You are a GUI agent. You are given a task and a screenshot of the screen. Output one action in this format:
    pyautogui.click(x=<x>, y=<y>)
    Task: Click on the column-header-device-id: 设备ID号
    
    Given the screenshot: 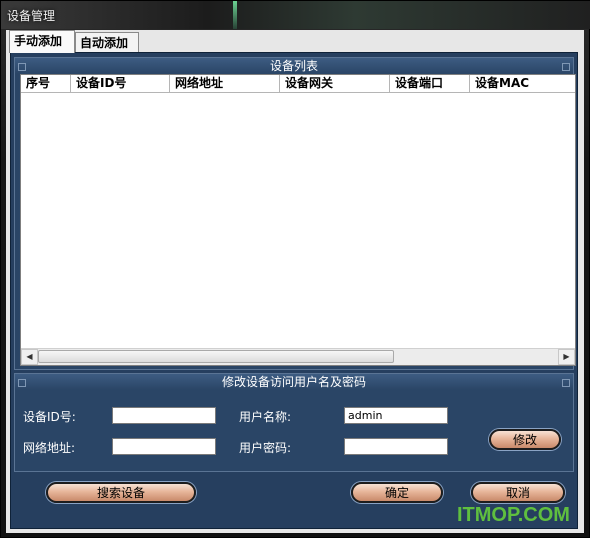 What is the action you would take?
    pyautogui.click(x=120, y=83)
    